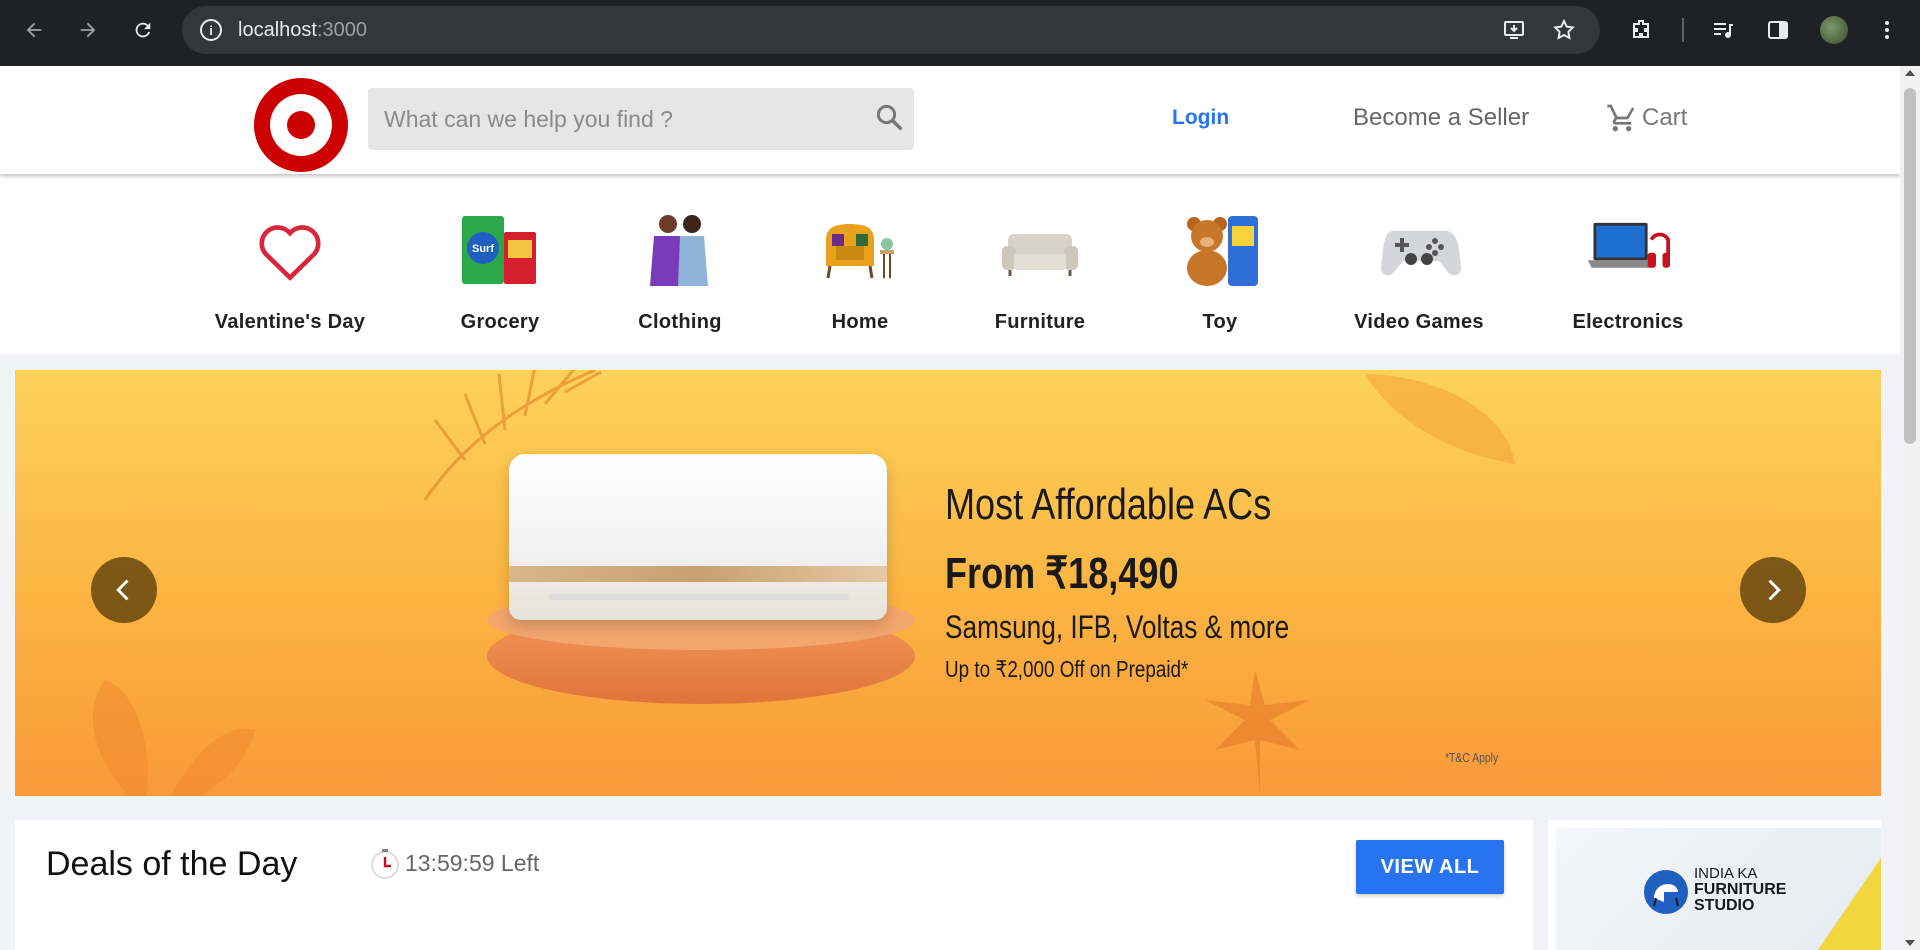  What do you see at coordinates (1564, 30) in the screenshot?
I see `bookmark-star-icon` at bounding box center [1564, 30].